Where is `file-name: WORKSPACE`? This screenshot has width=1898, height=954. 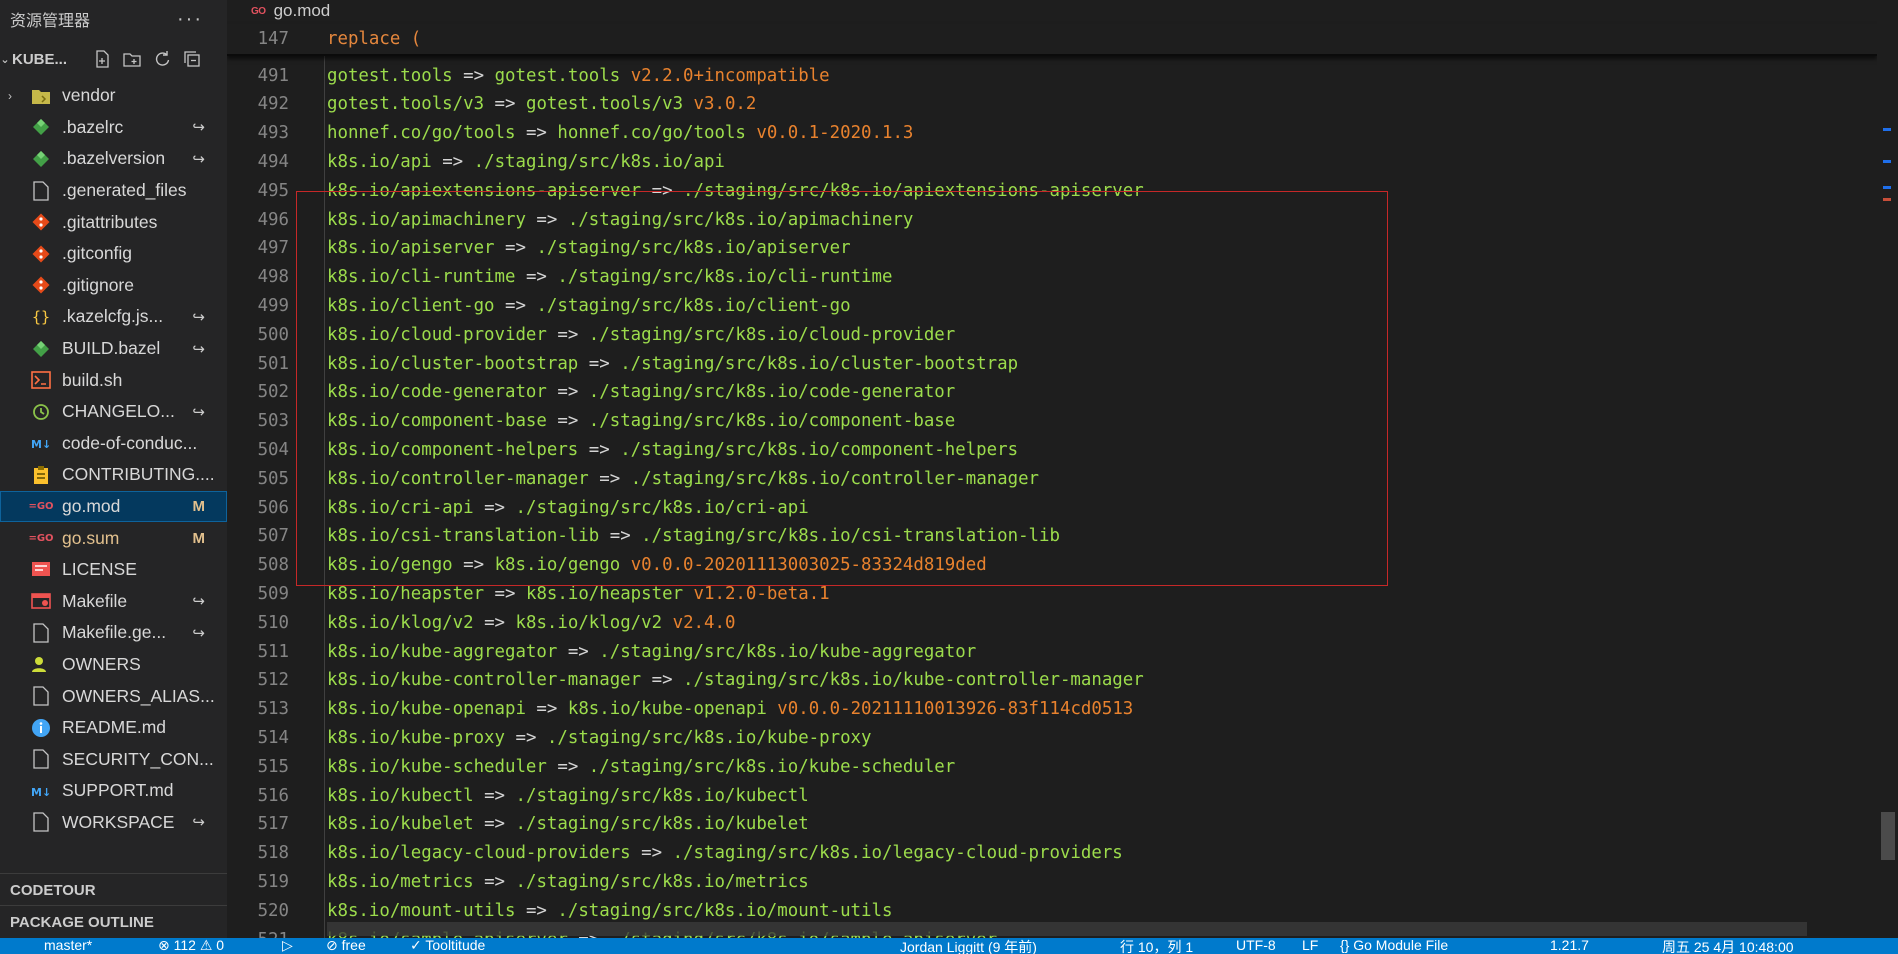 file-name: WORKSPACE is located at coordinates (118, 821).